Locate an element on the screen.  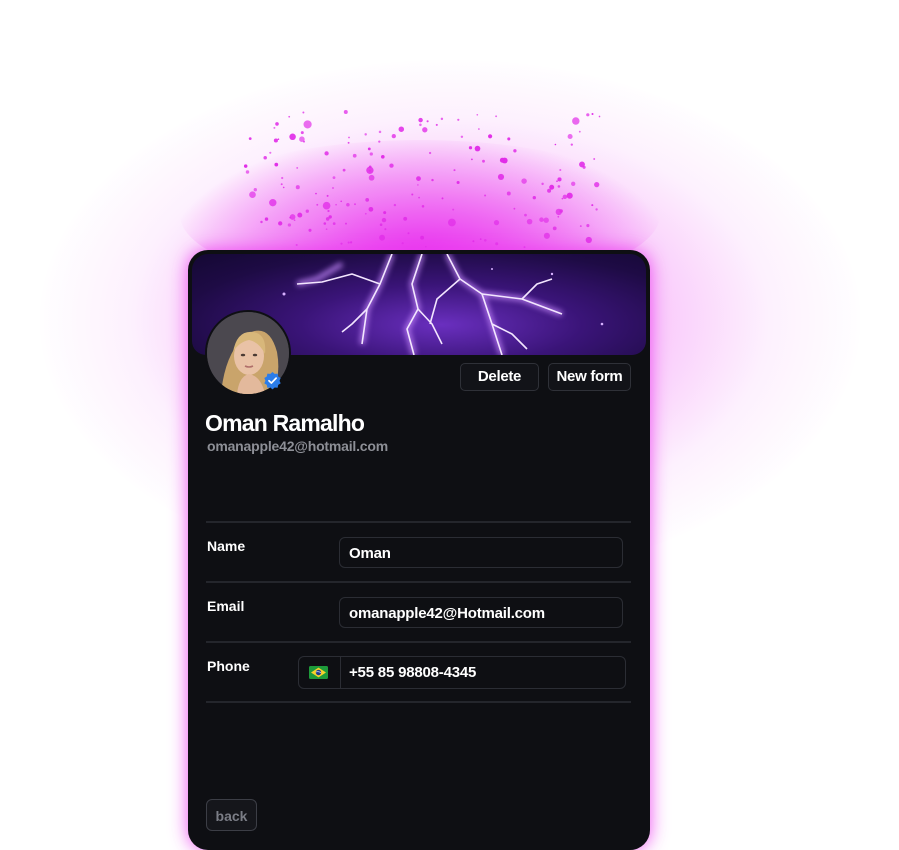
phone-label: Phone is located at coordinates (228, 666).